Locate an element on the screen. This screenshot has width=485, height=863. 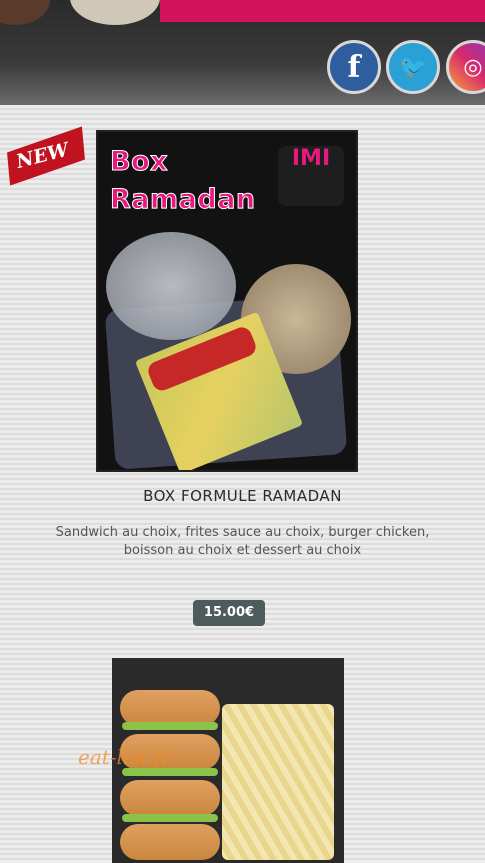
fries is located at coordinates (278, 782).